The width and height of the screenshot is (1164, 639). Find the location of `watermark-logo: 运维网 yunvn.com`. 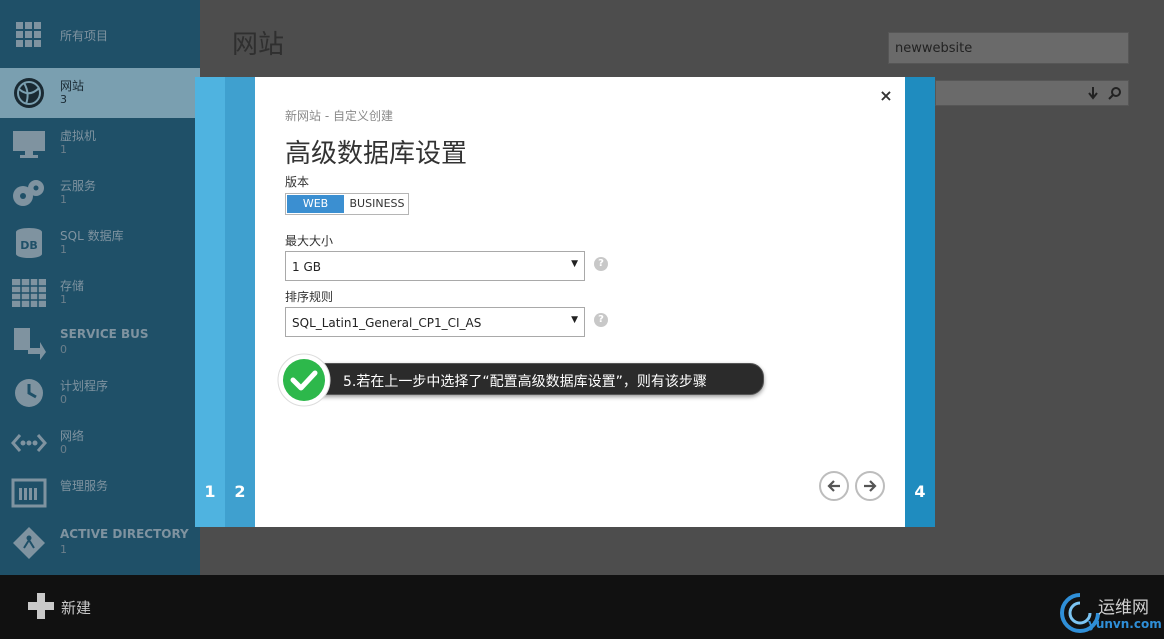

watermark-logo: 运维网 yunvn.com is located at coordinates (1110, 613).